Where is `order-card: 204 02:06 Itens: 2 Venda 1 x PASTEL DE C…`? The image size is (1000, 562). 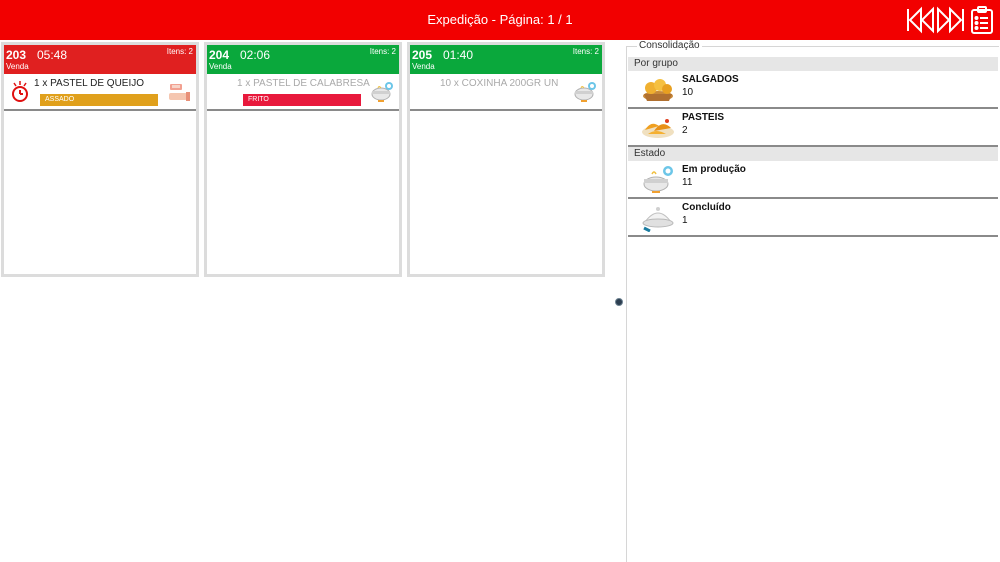 order-card: 204 02:06 Itens: 2 Venda 1 x PASTEL DE C… is located at coordinates (303, 159).